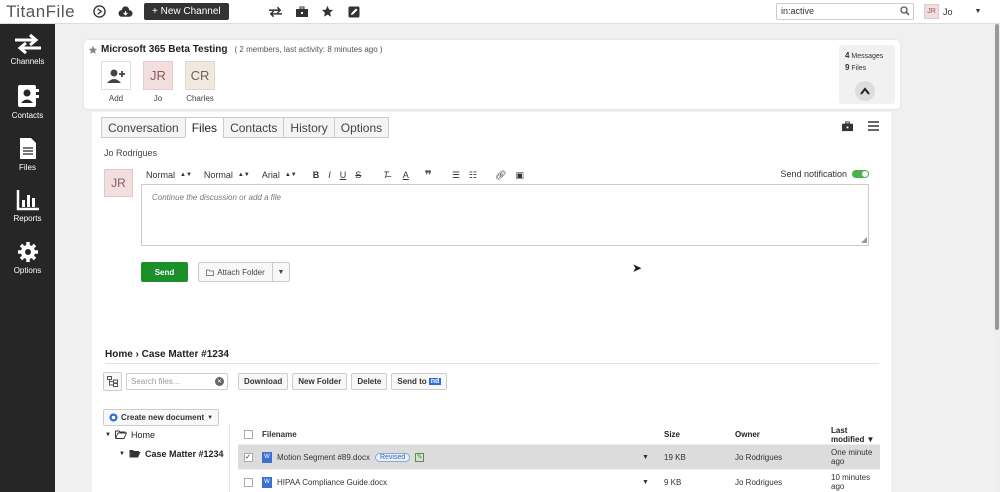  I want to click on tab-history: History, so click(308, 127).